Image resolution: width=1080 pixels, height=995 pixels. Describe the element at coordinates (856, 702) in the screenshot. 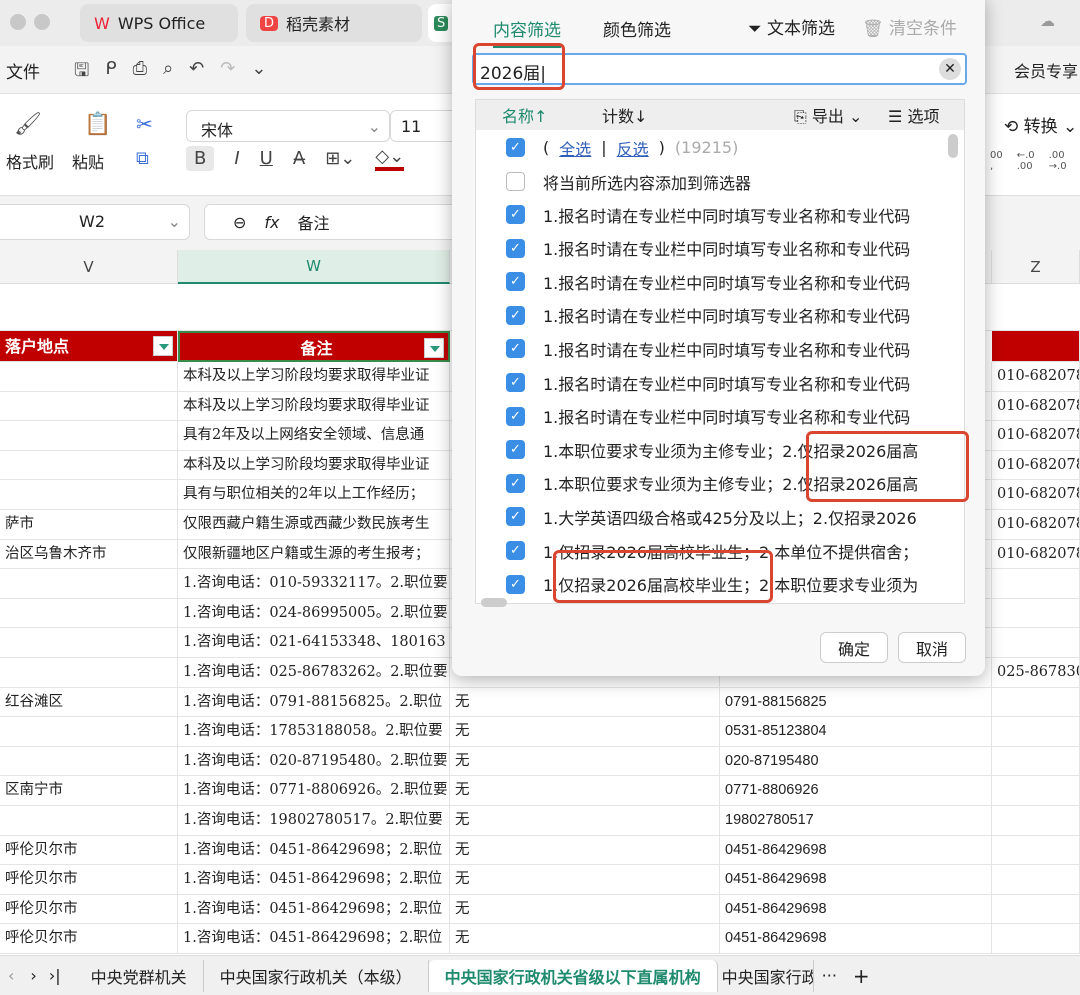

I see `table-cell-y: 0791-88156825` at that location.